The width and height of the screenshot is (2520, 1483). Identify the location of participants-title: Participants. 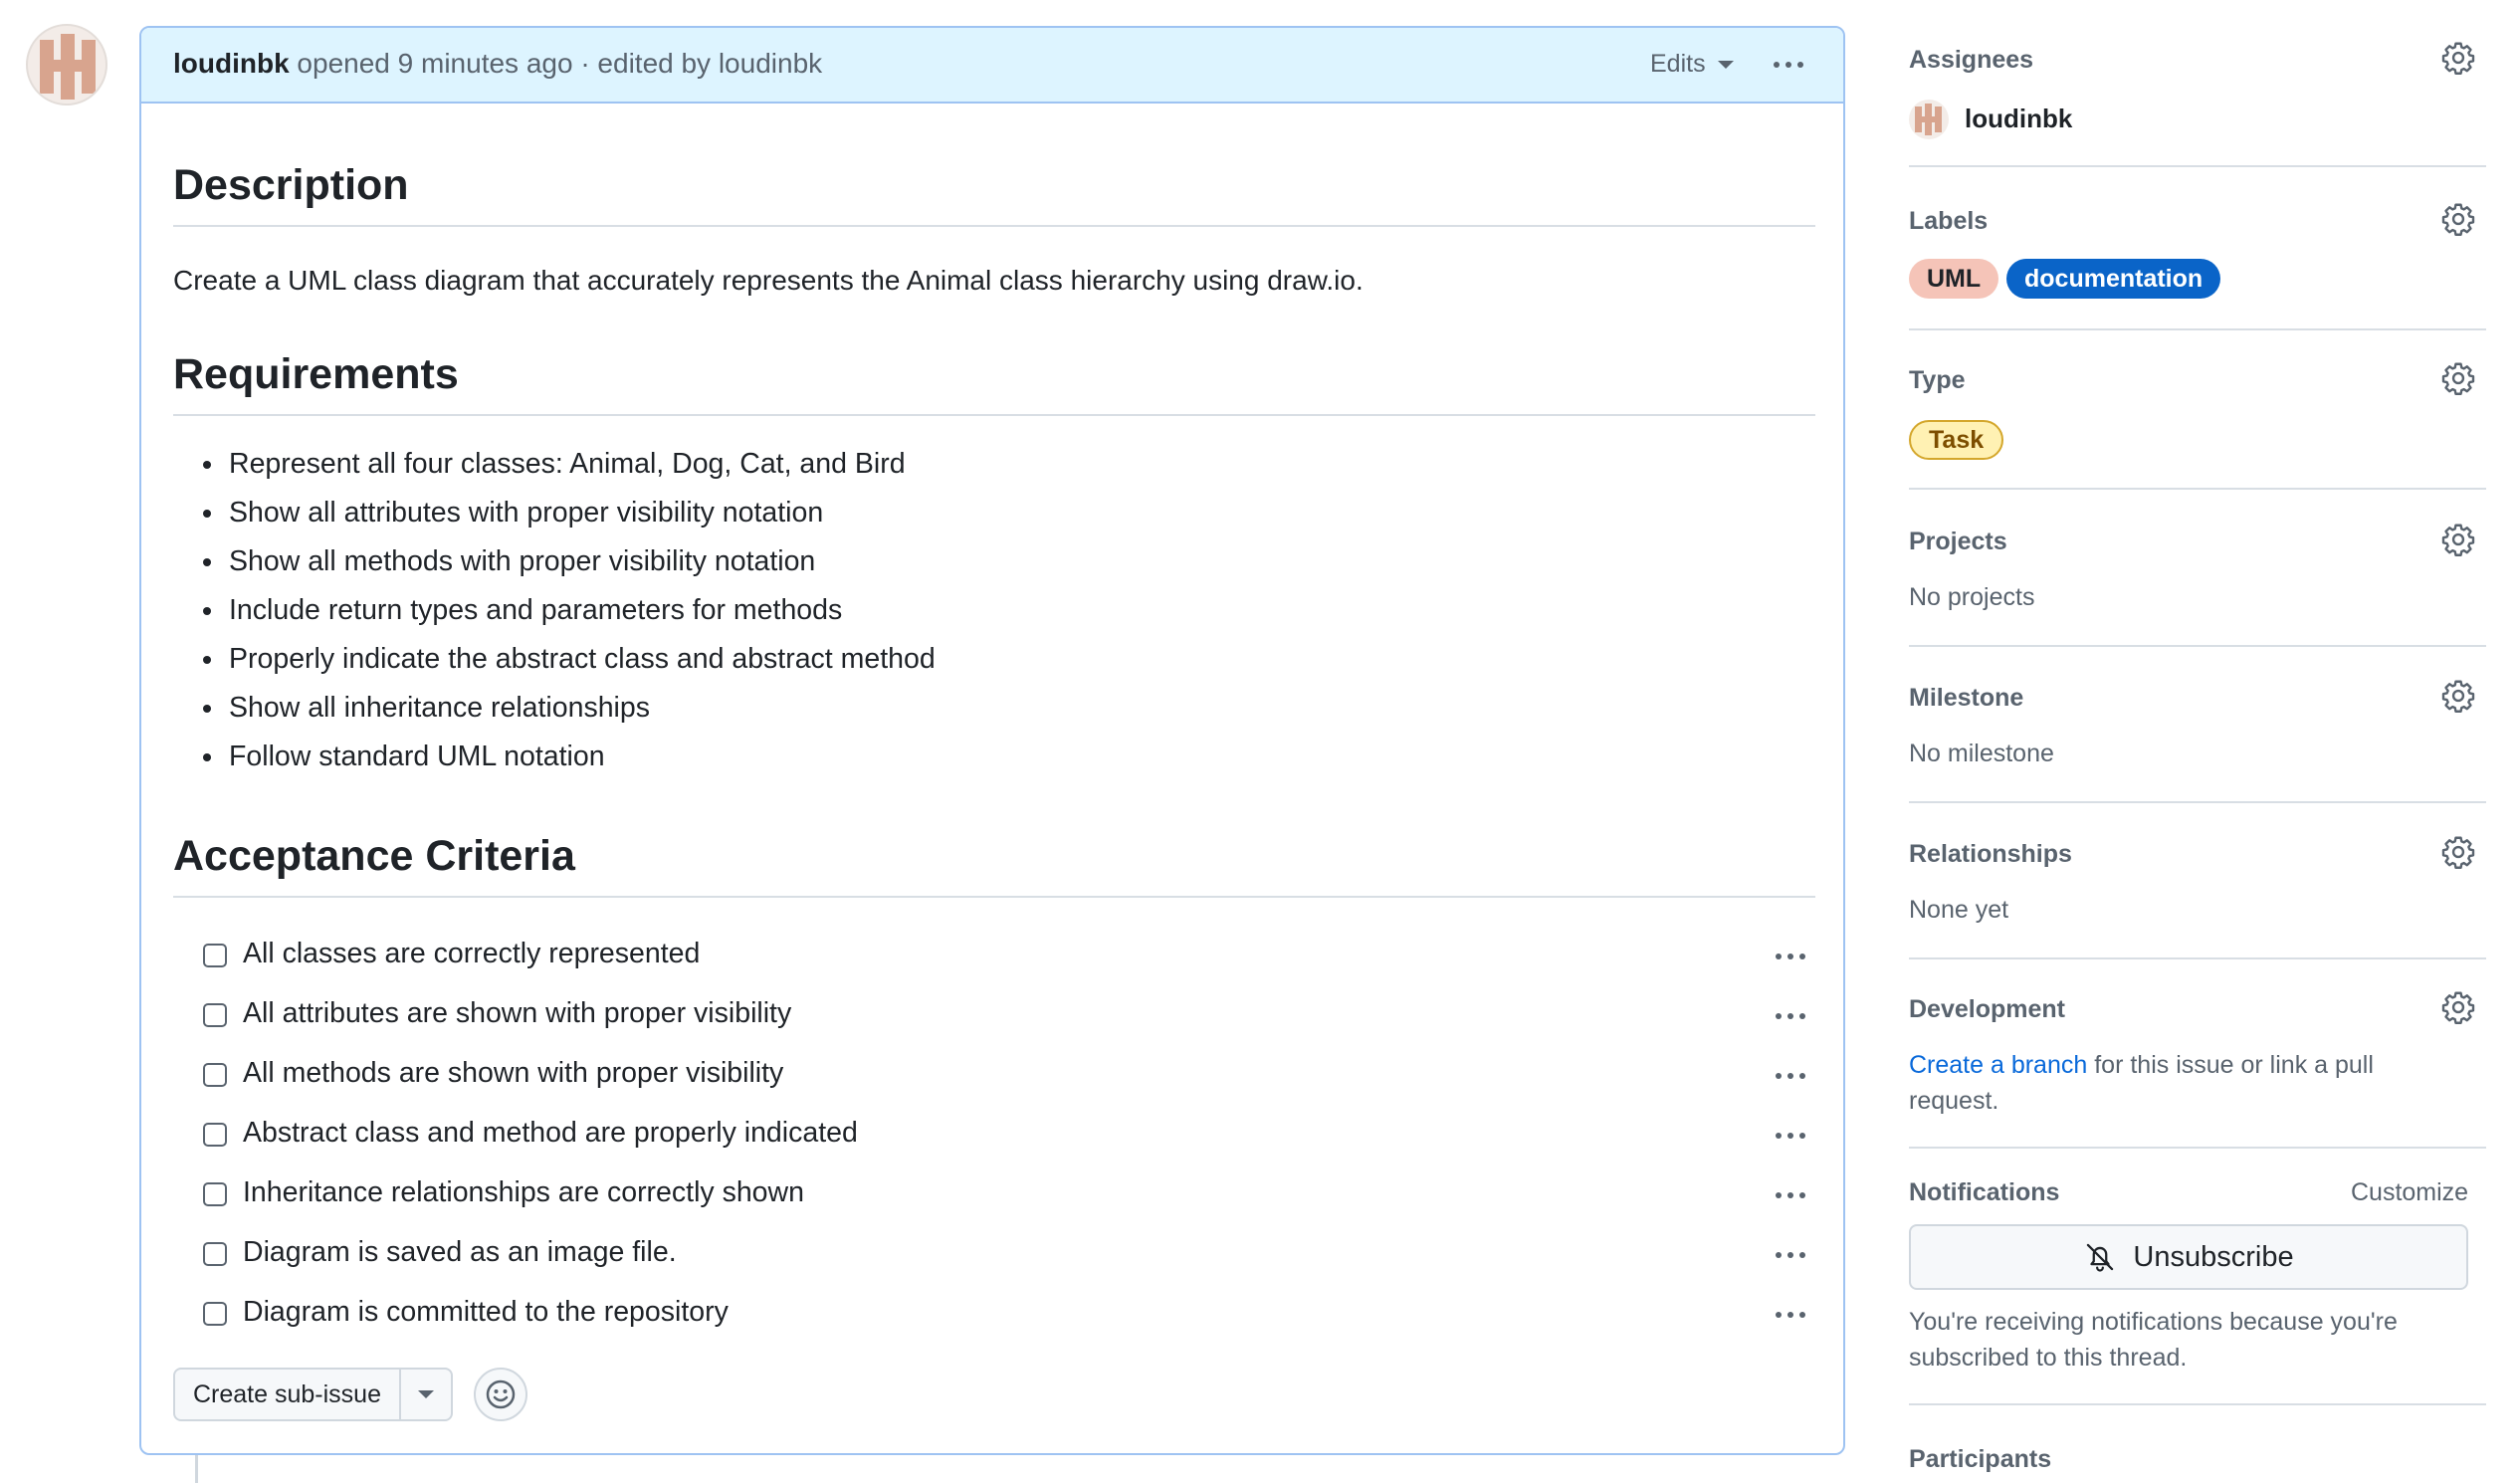
(1980, 1459).